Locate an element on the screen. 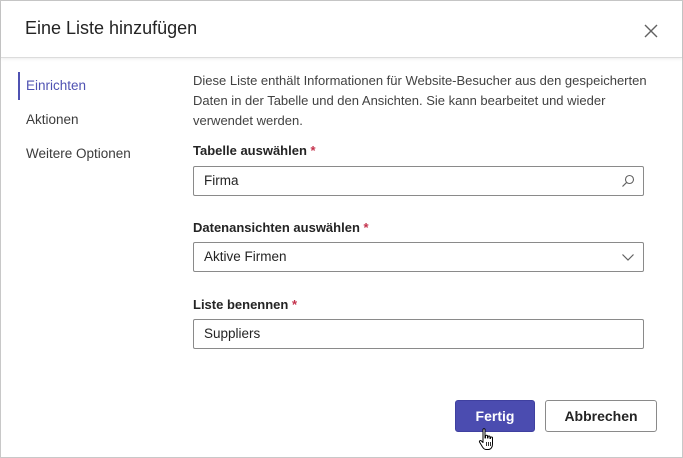 The width and height of the screenshot is (683, 458). nav-item-label: Aktionen is located at coordinates (52, 119).